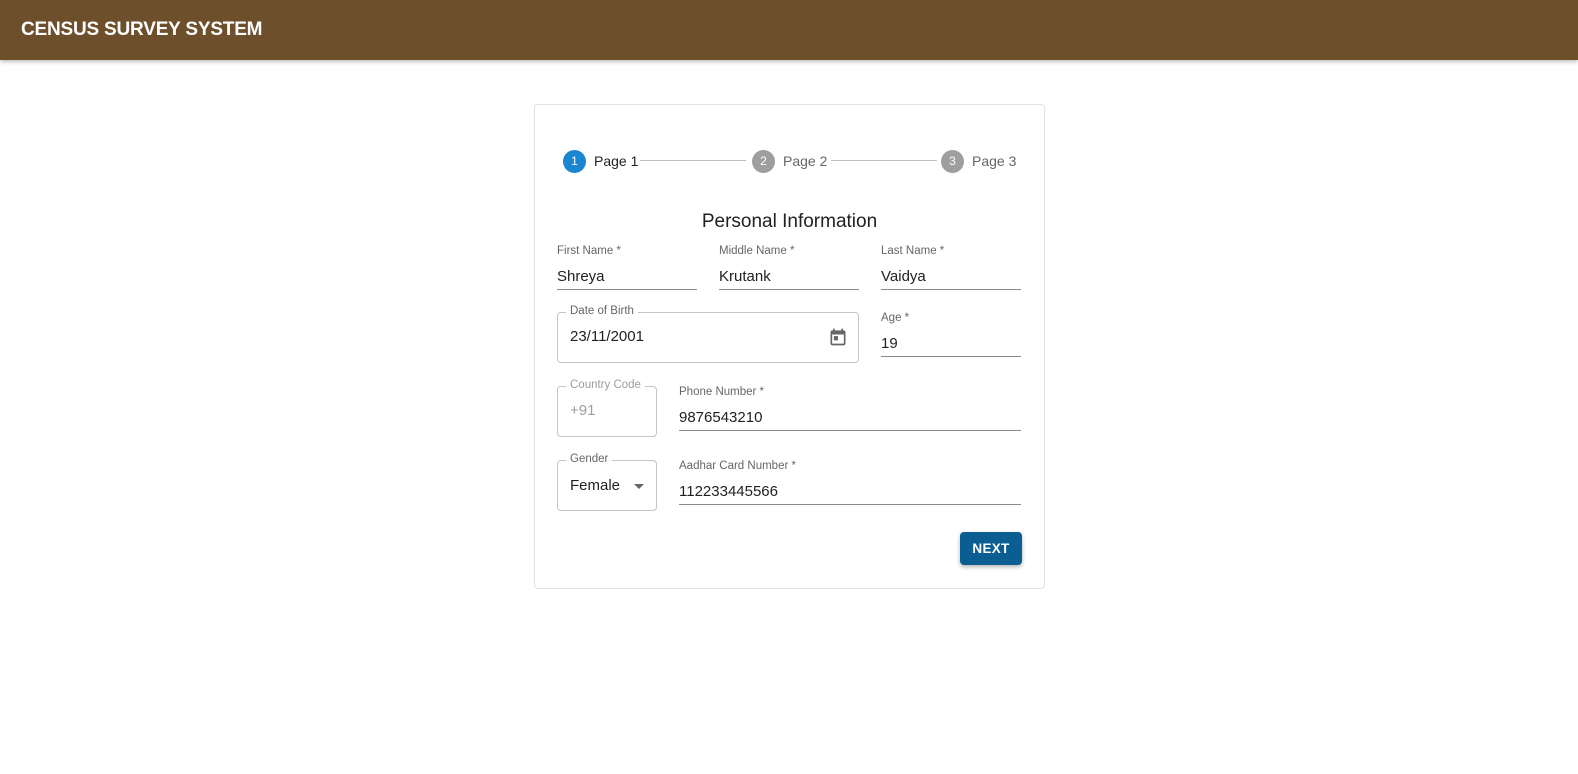  I want to click on step-2: 2 Page 2, so click(789, 161).